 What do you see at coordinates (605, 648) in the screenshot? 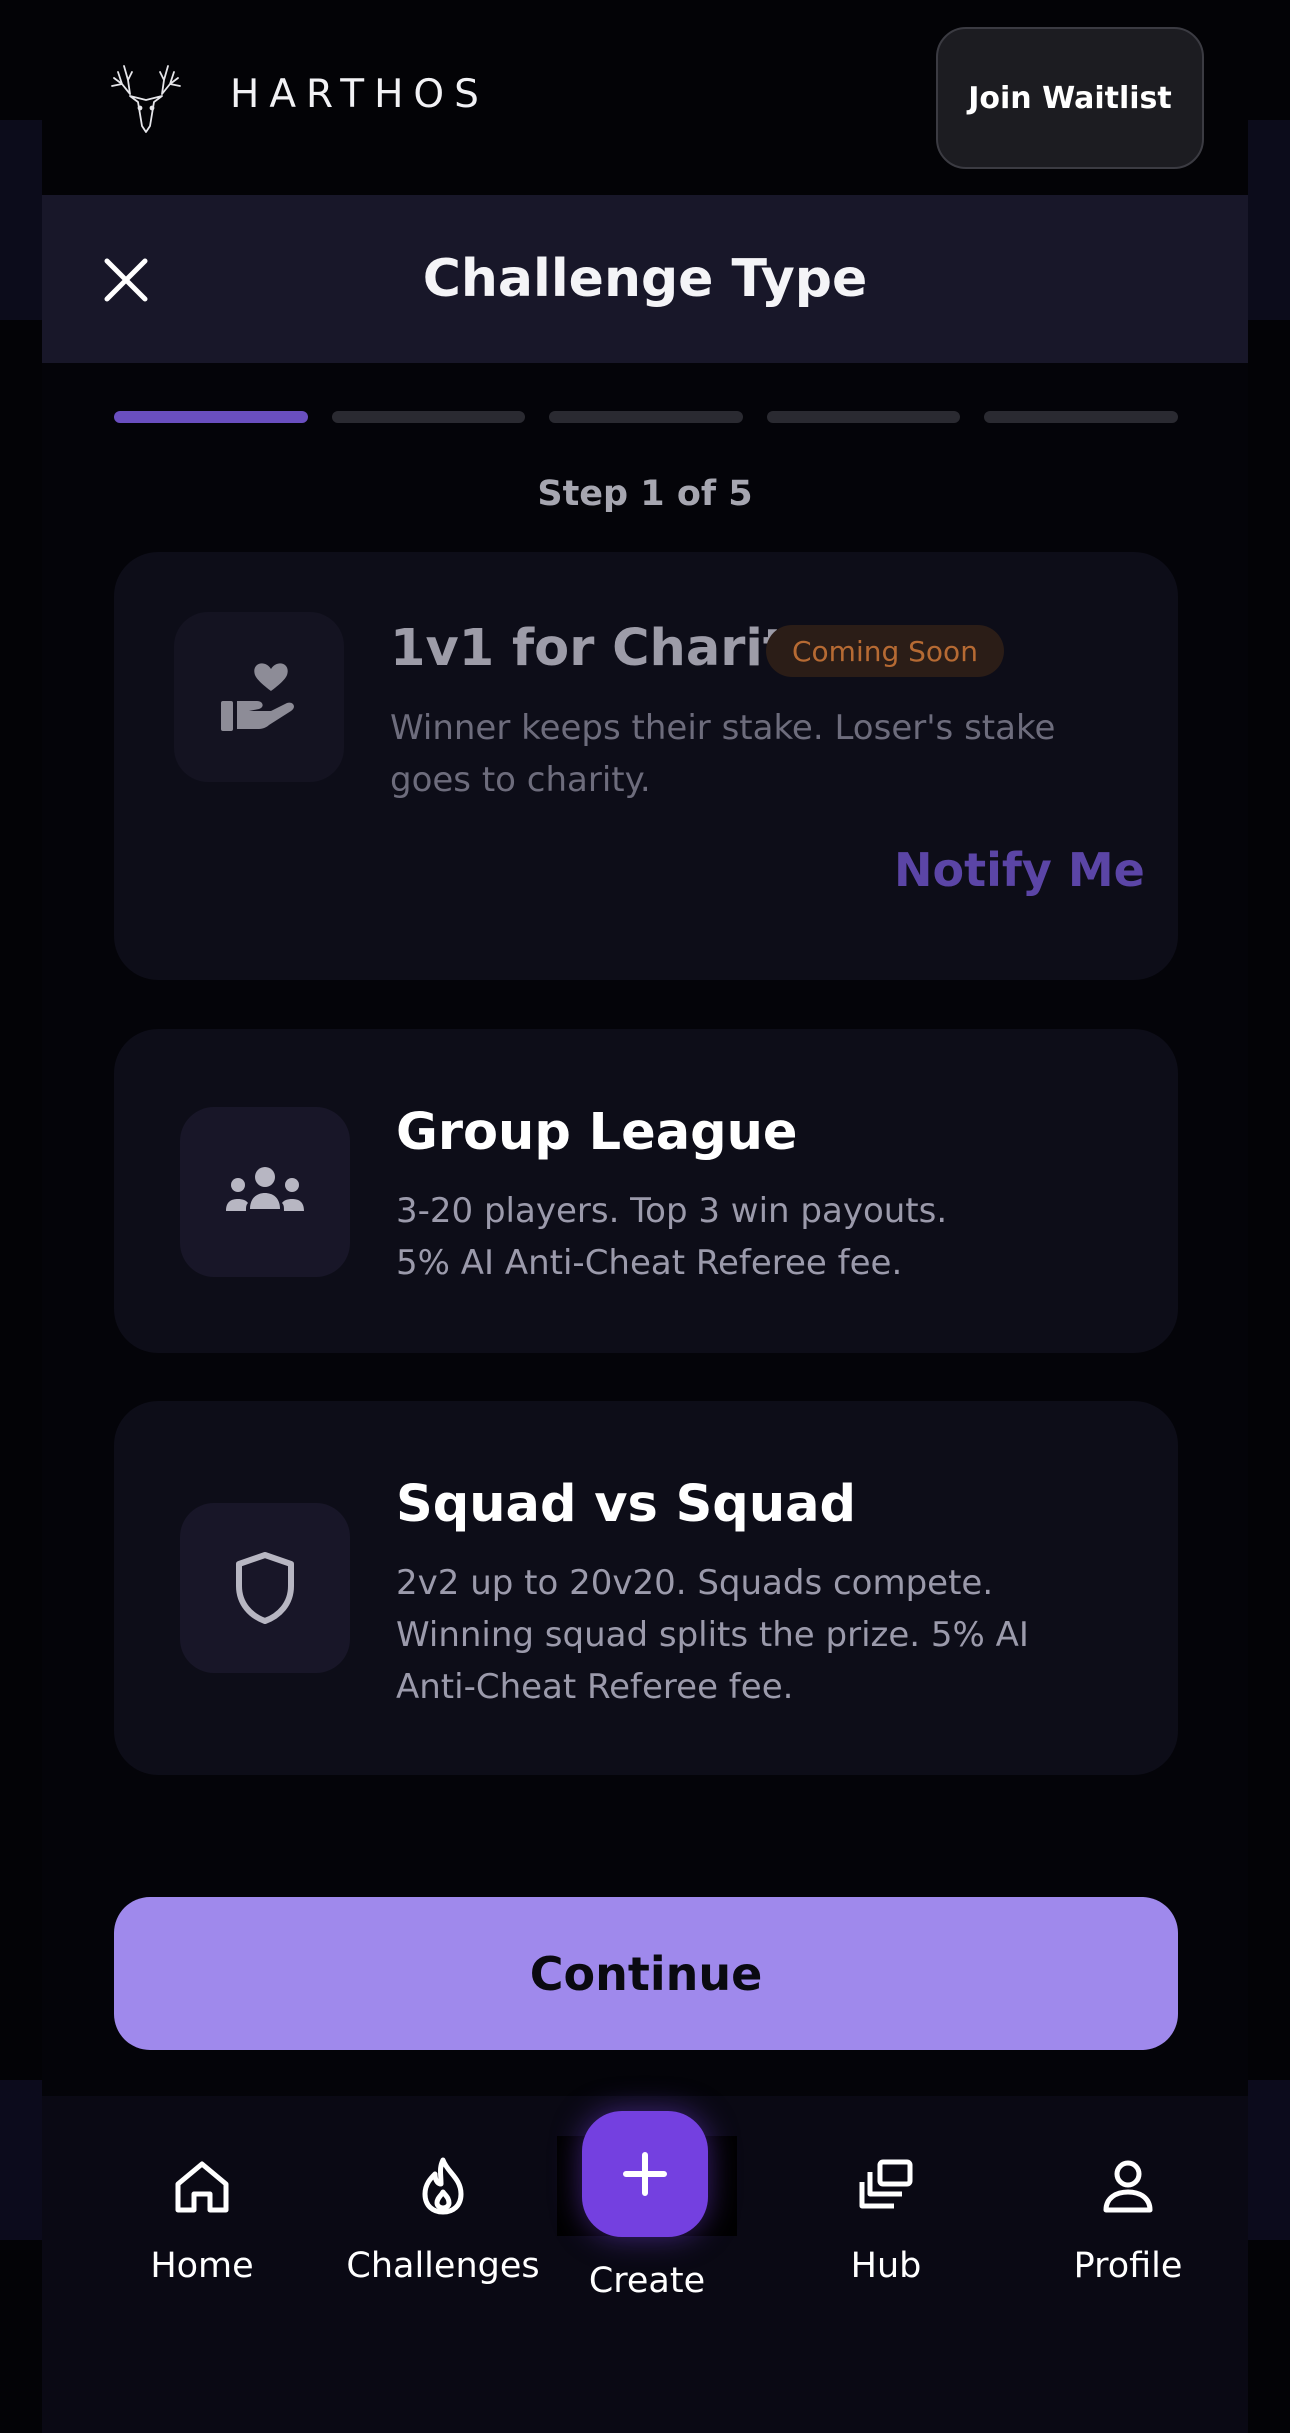
I see `card-title: 1v1 for Charity` at bounding box center [605, 648].